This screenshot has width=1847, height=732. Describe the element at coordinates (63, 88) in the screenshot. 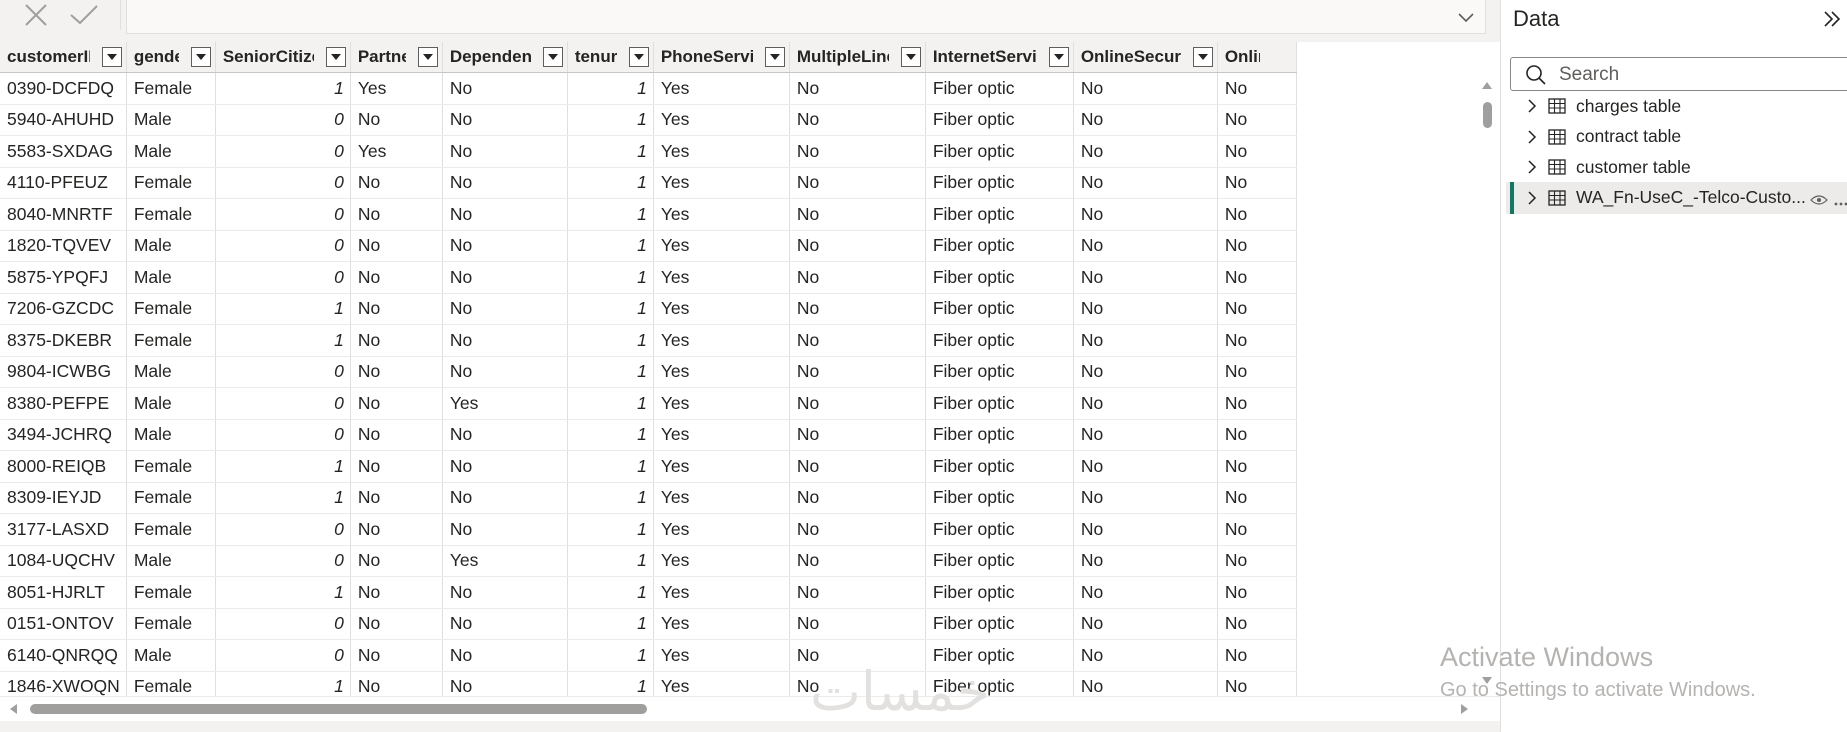

I see `table-cell: 0390-DCFDQ` at that location.